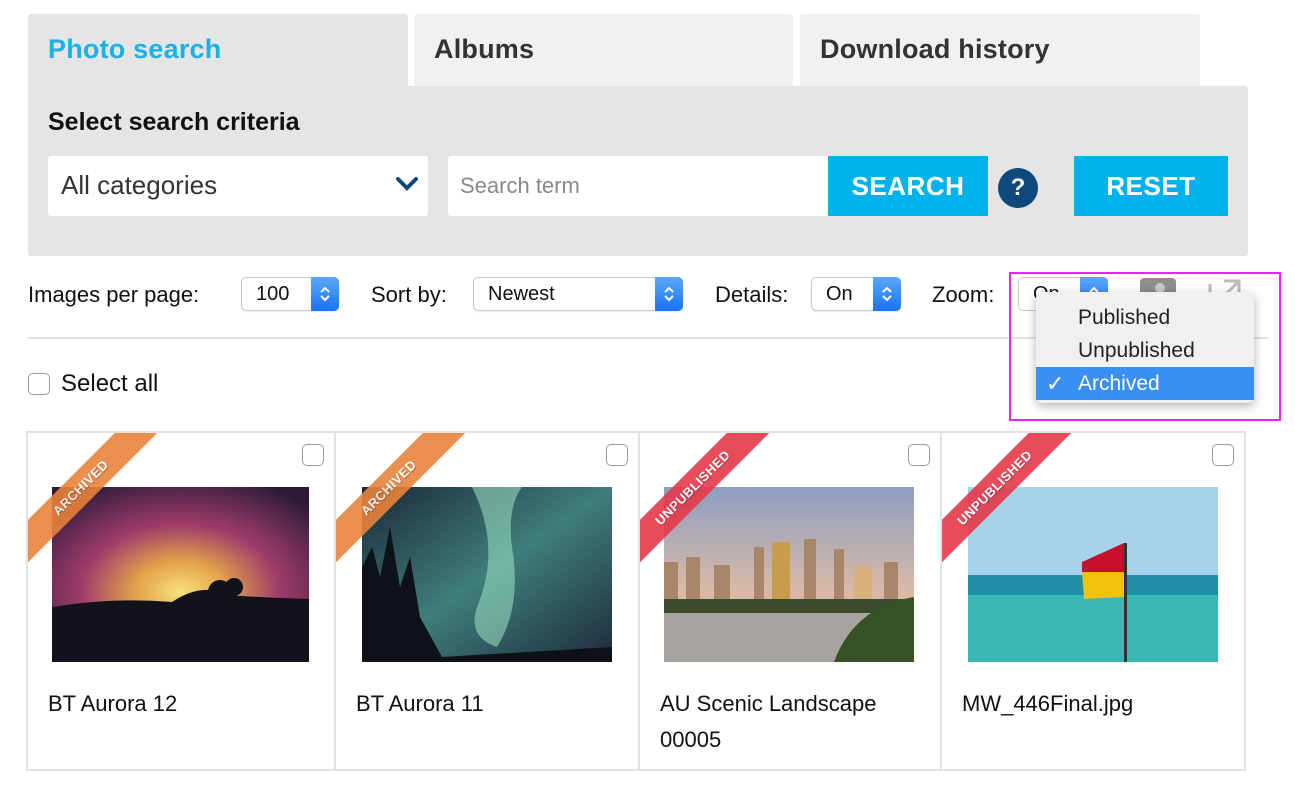 Image resolution: width=1295 pixels, height=802 pixels. I want to click on select-all-label: Select all, so click(110, 383).